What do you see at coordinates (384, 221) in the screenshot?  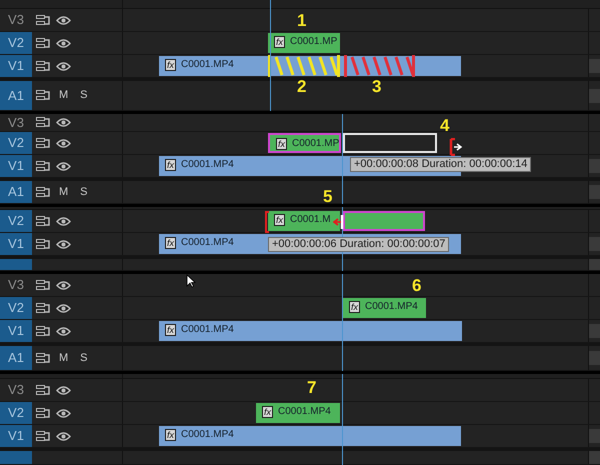 I see `video-clip` at bounding box center [384, 221].